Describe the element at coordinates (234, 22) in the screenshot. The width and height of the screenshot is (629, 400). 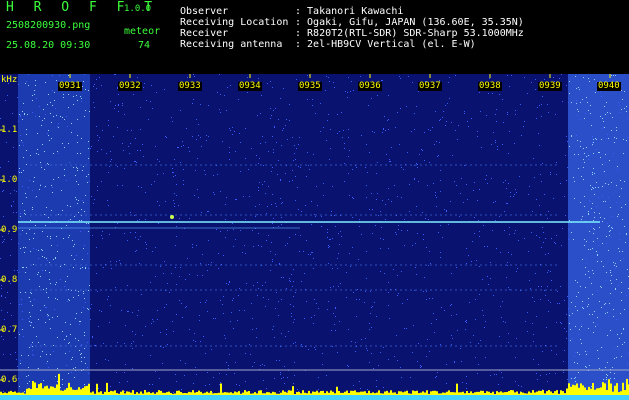
I see `location-label: Receiving Location` at that location.